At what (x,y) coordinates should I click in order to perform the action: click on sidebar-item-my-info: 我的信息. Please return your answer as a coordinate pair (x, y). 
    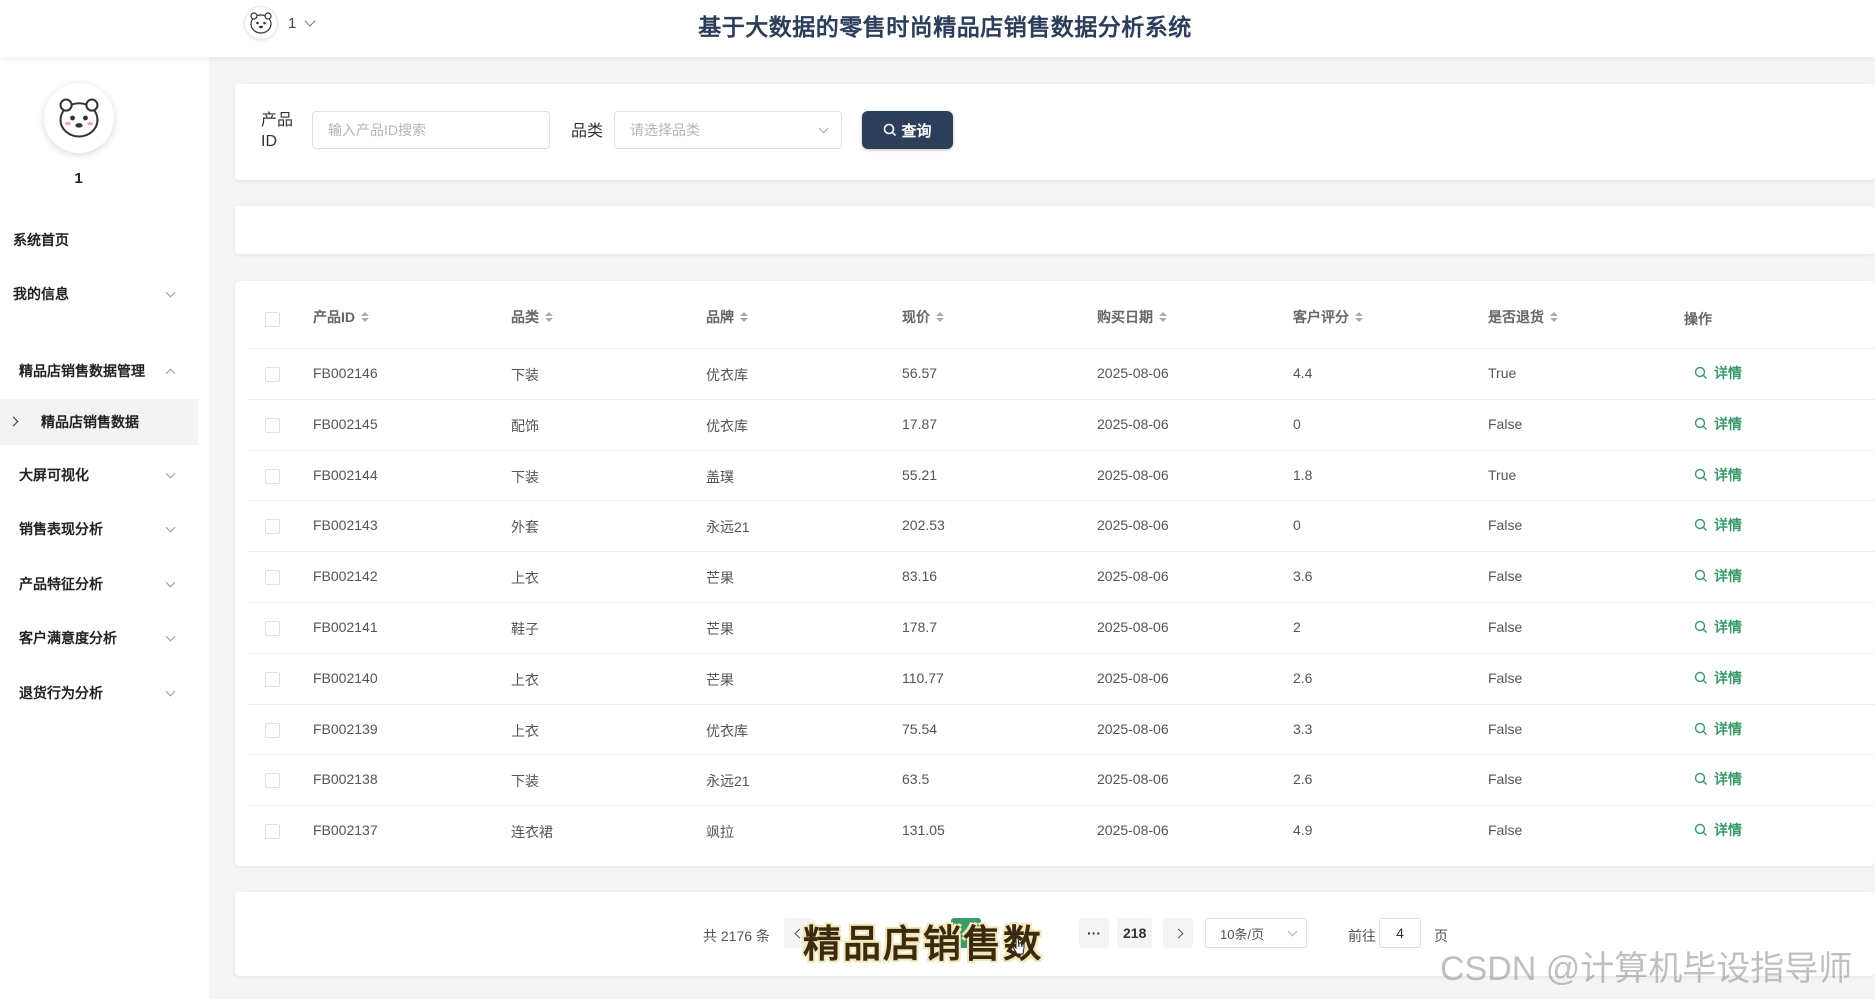
    Looking at the image, I should click on (99, 294).